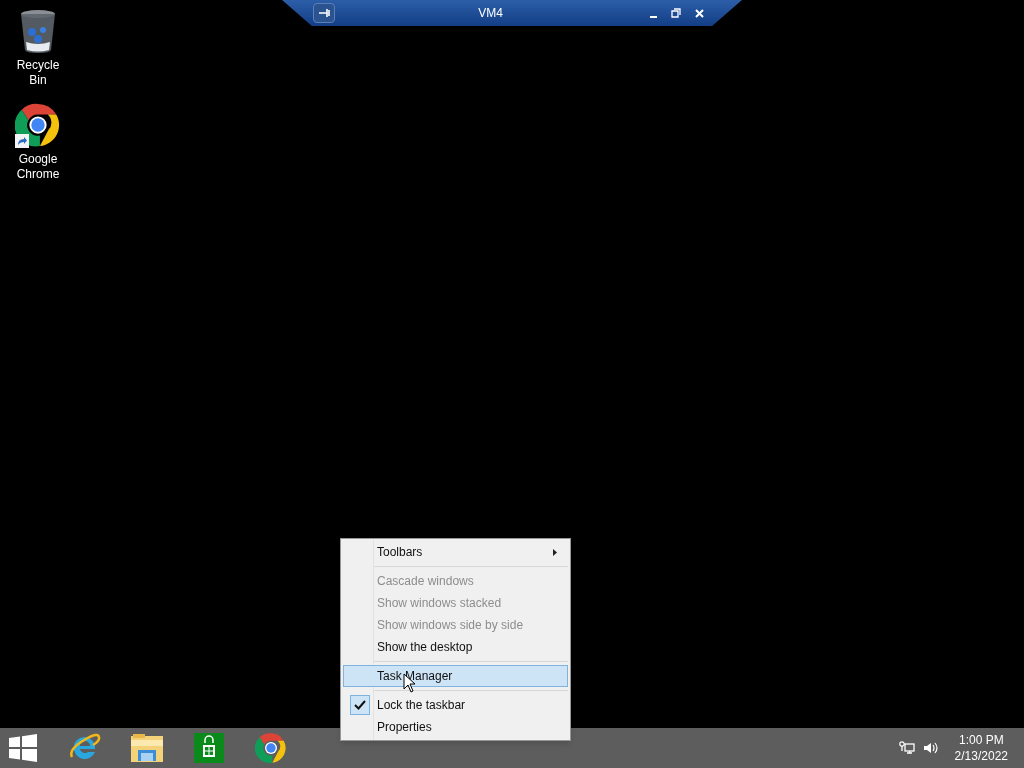 The width and height of the screenshot is (1024, 768). Describe the element at coordinates (906, 748) in the screenshot. I see `network-icon` at that location.